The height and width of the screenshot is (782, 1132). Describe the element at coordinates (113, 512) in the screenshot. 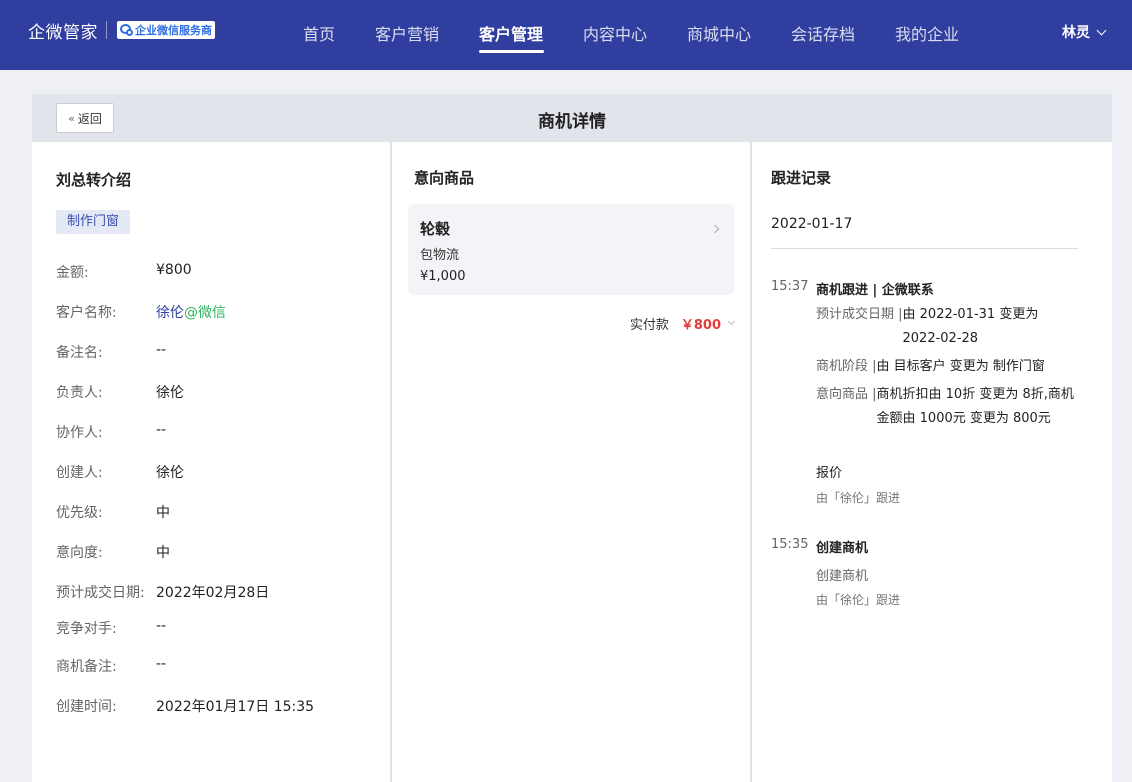

I see `field-priority: 优先级: 中` at that location.